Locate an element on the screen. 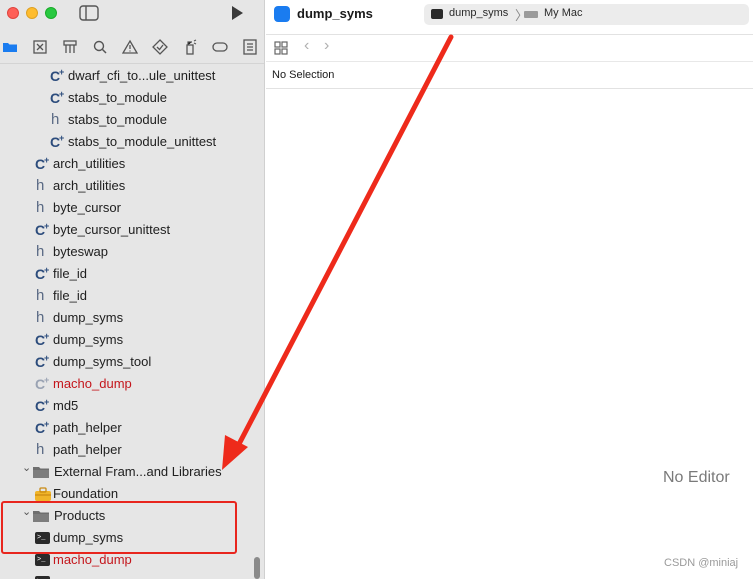 This screenshot has height=579, width=753. tree-item-label: dwarf_cfi_to...ule_unittest is located at coordinates (142, 75).